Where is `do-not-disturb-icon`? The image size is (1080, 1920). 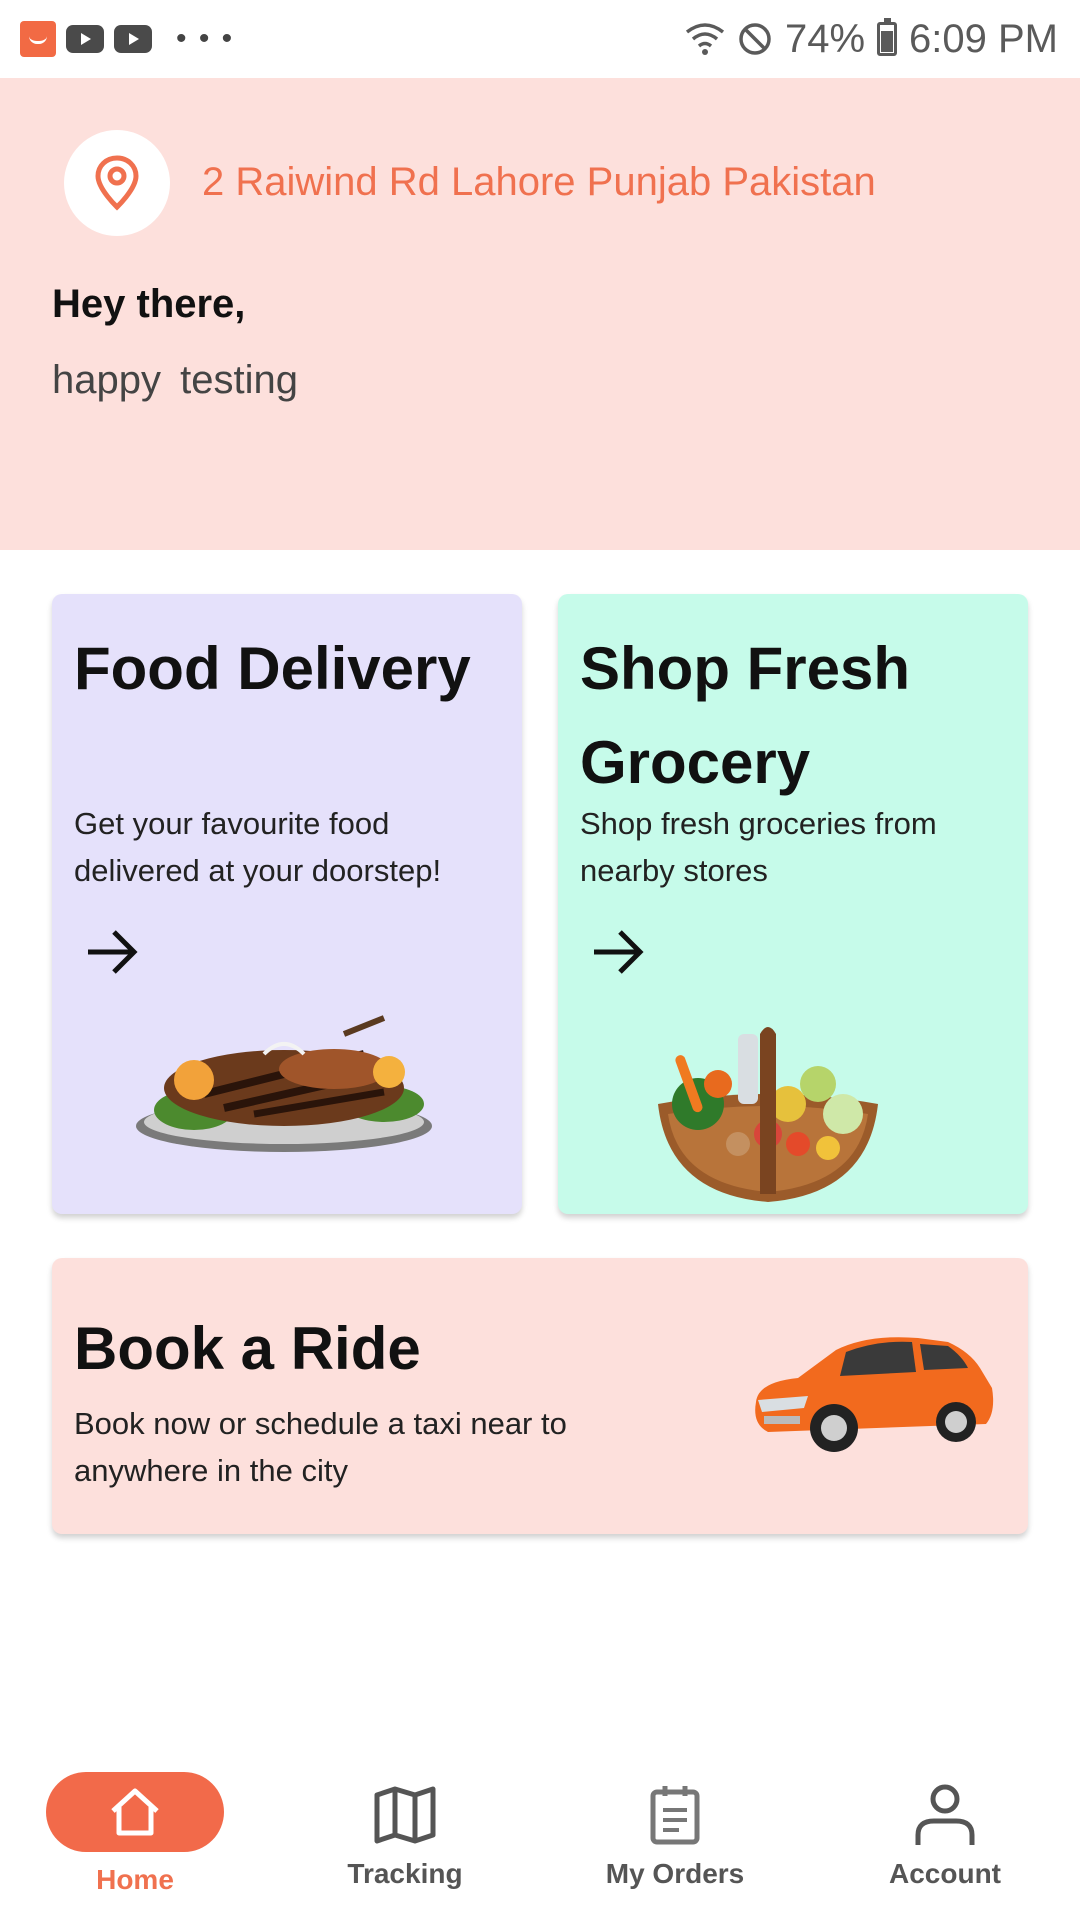 do-not-disturb-icon is located at coordinates (755, 39).